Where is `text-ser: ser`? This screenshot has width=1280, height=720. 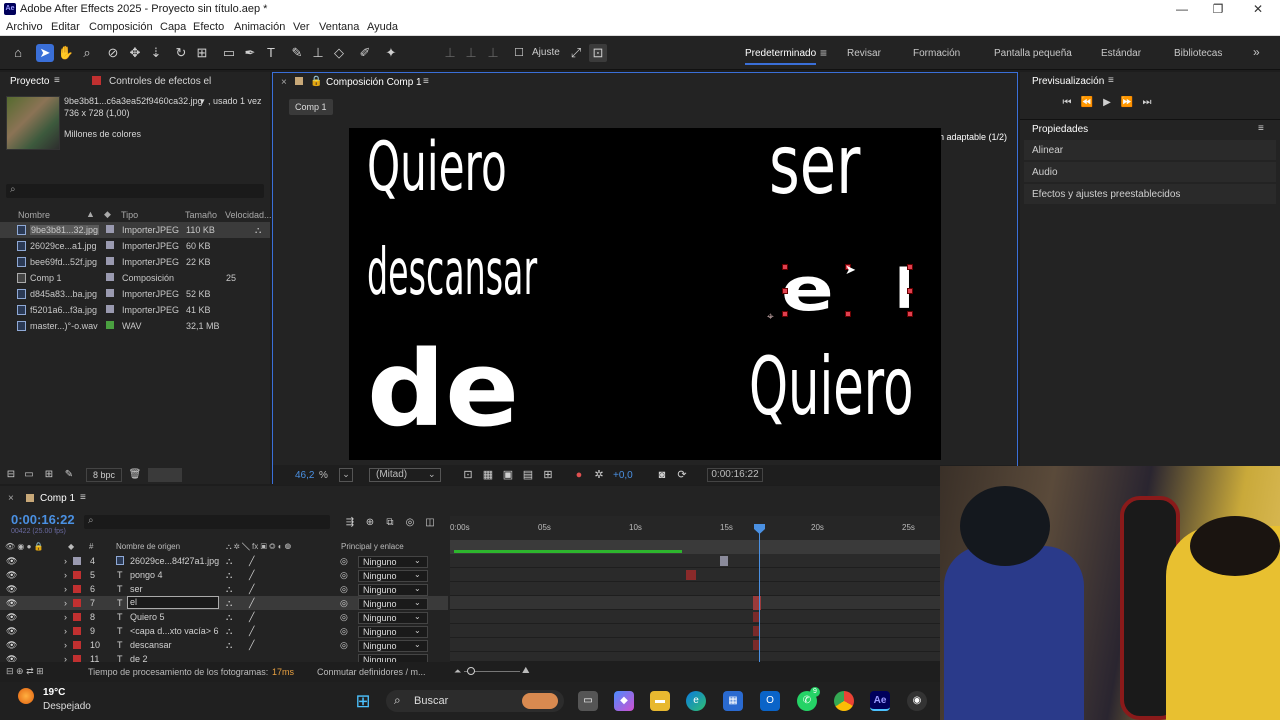
text-ser: ser is located at coordinates (814, 170).